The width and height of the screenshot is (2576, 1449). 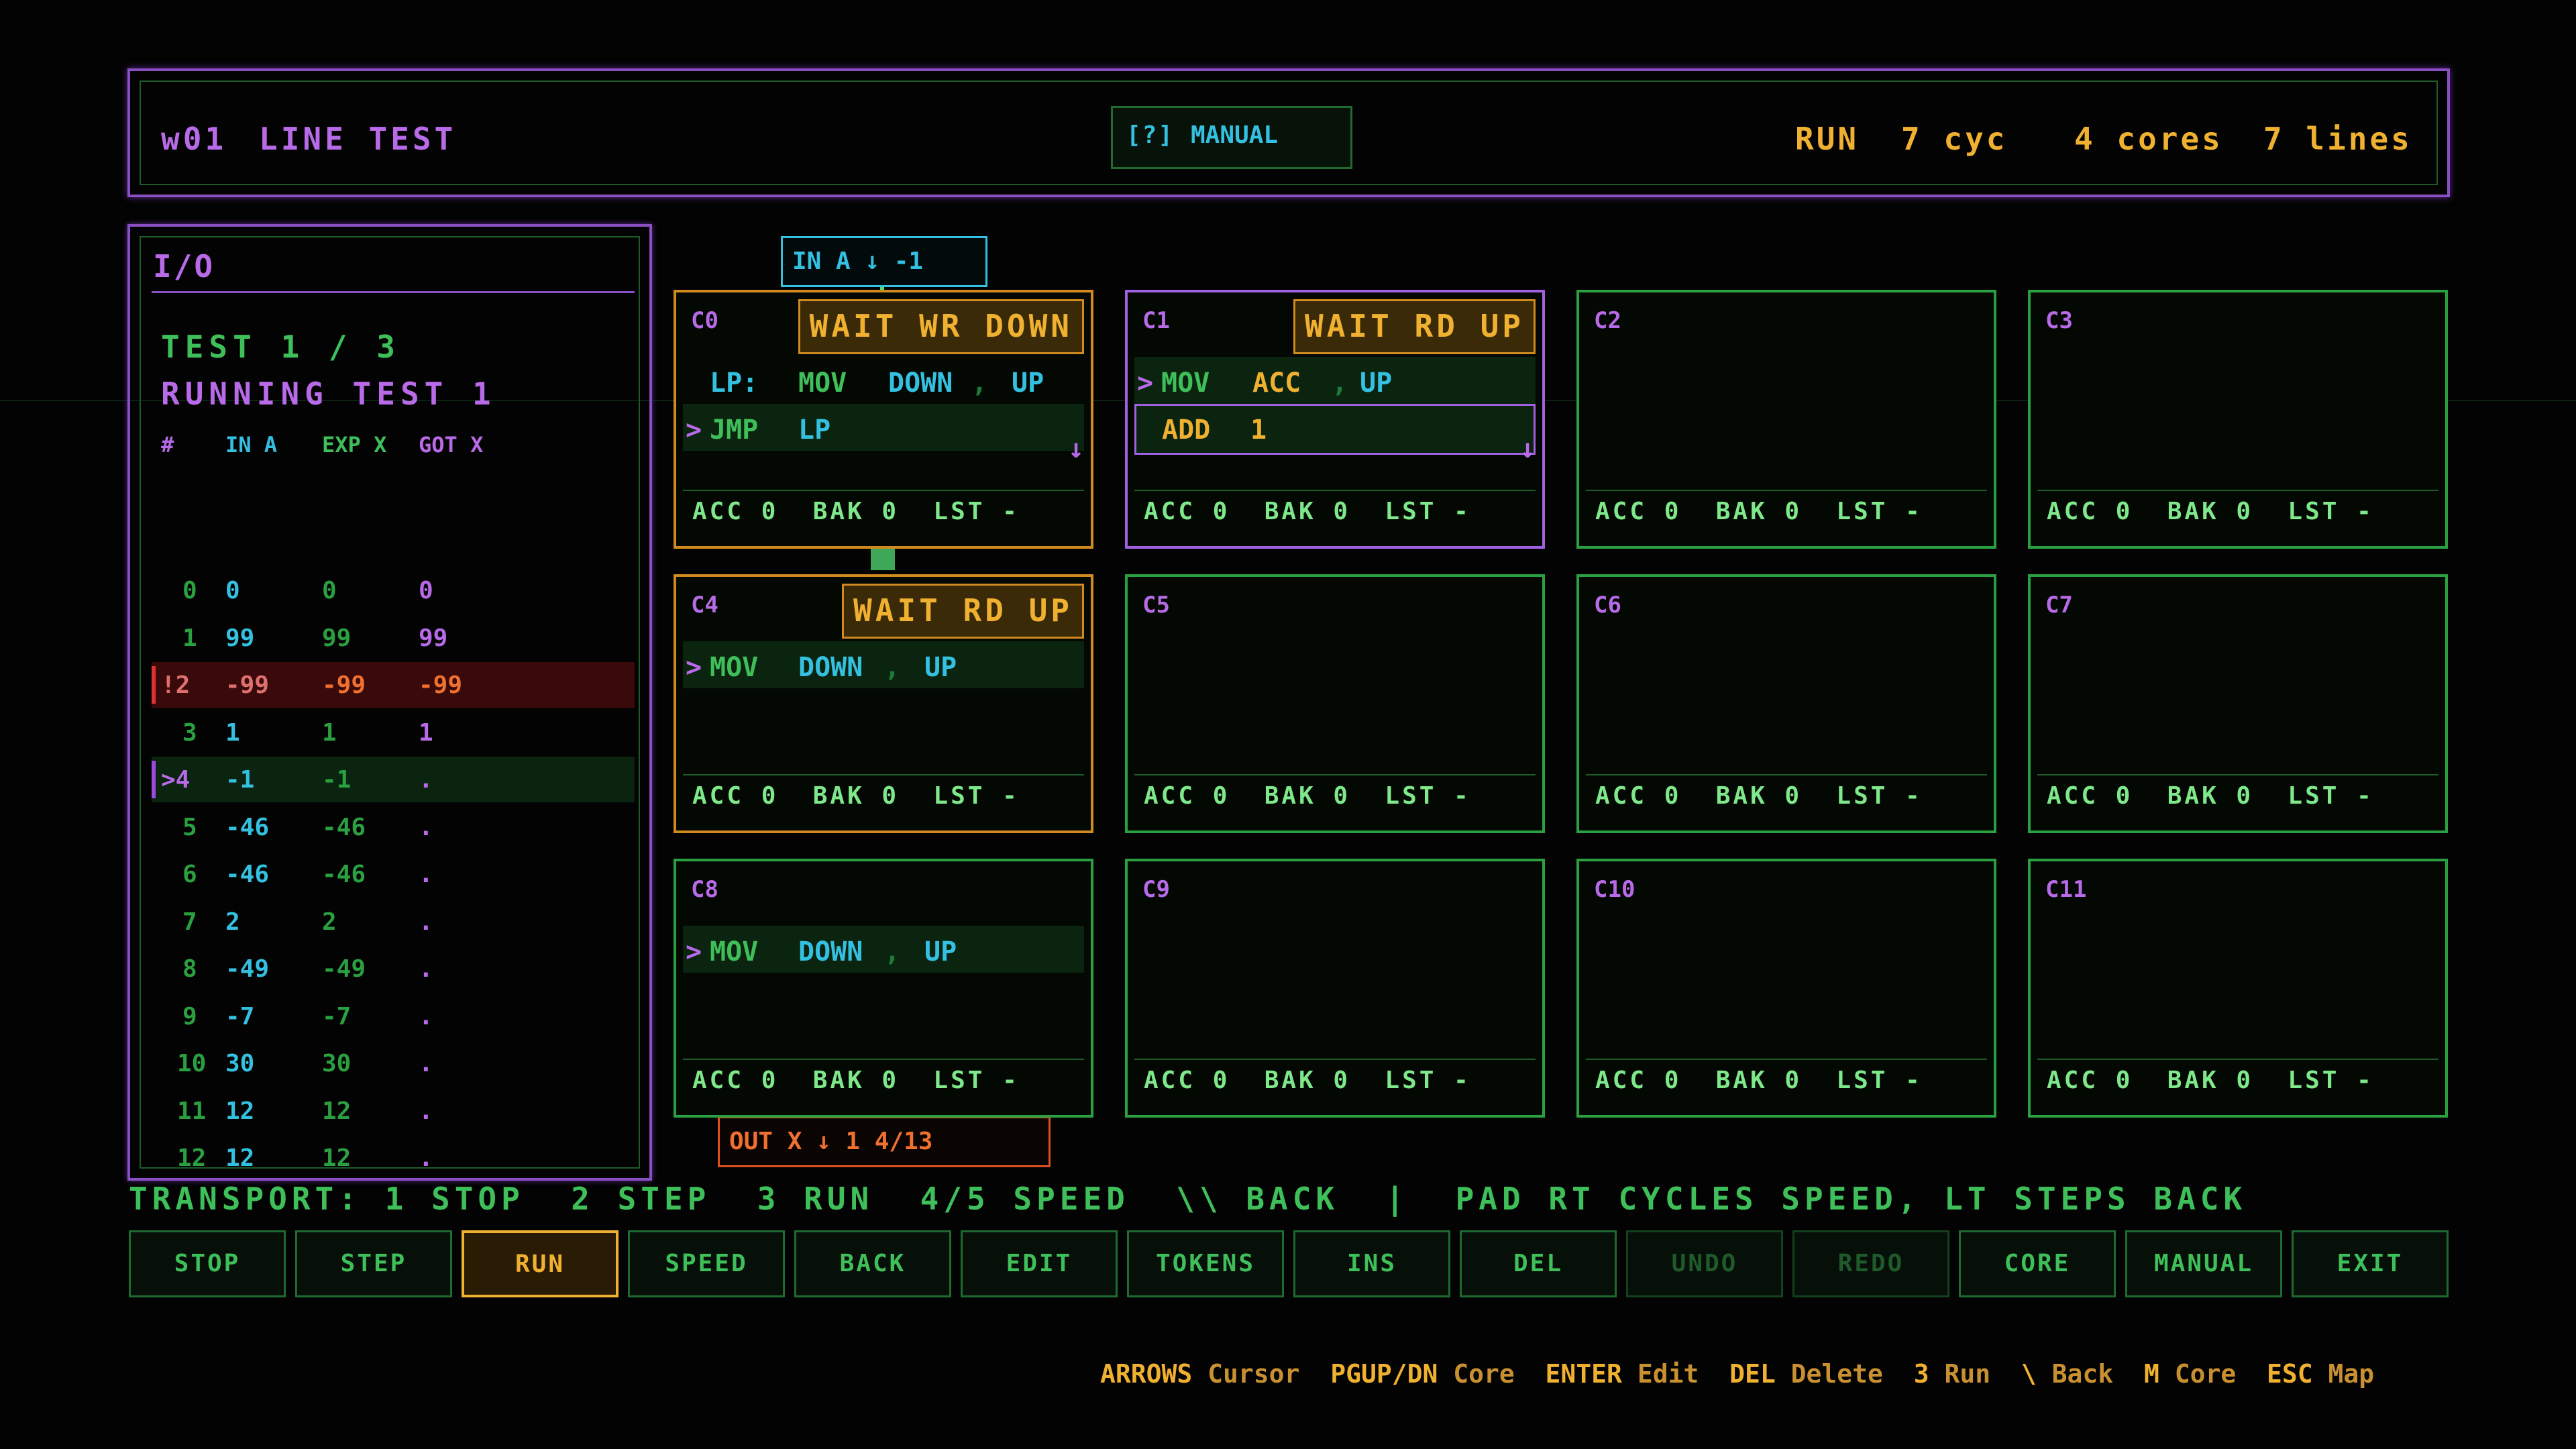 I want to click on line-count: 7 lines, so click(x=2337, y=139).